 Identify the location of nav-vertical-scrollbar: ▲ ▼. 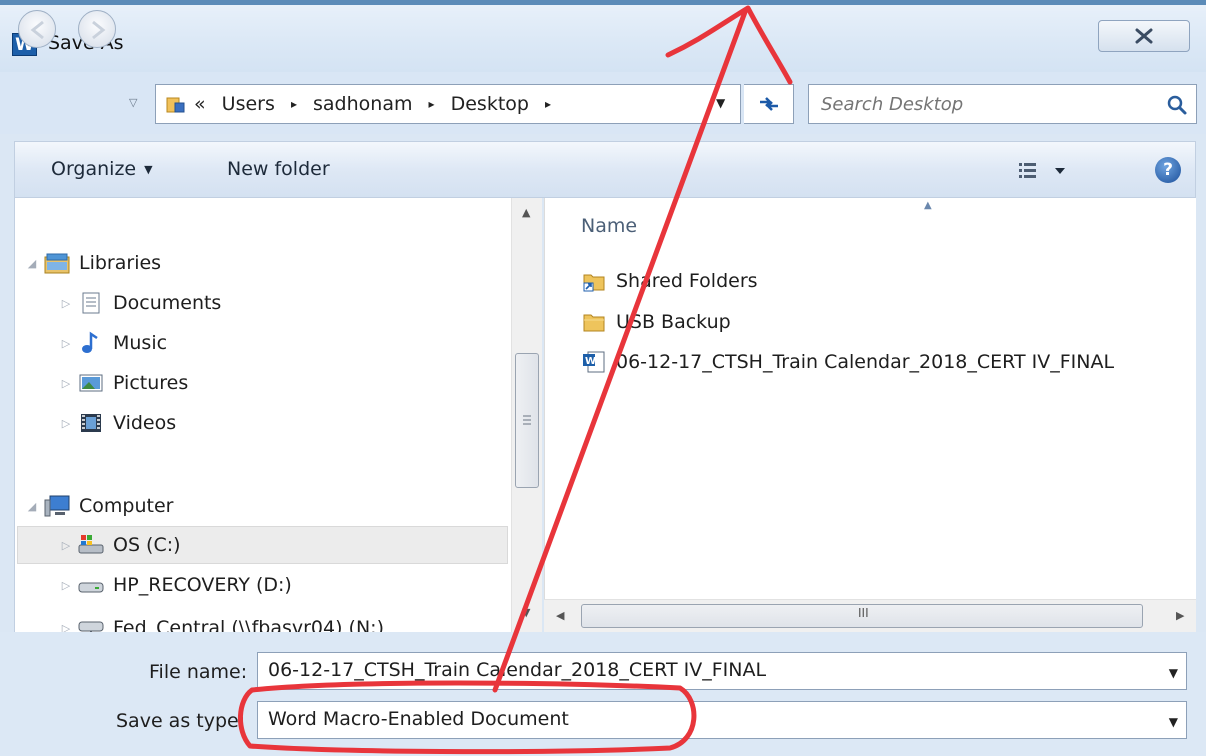
(526, 415).